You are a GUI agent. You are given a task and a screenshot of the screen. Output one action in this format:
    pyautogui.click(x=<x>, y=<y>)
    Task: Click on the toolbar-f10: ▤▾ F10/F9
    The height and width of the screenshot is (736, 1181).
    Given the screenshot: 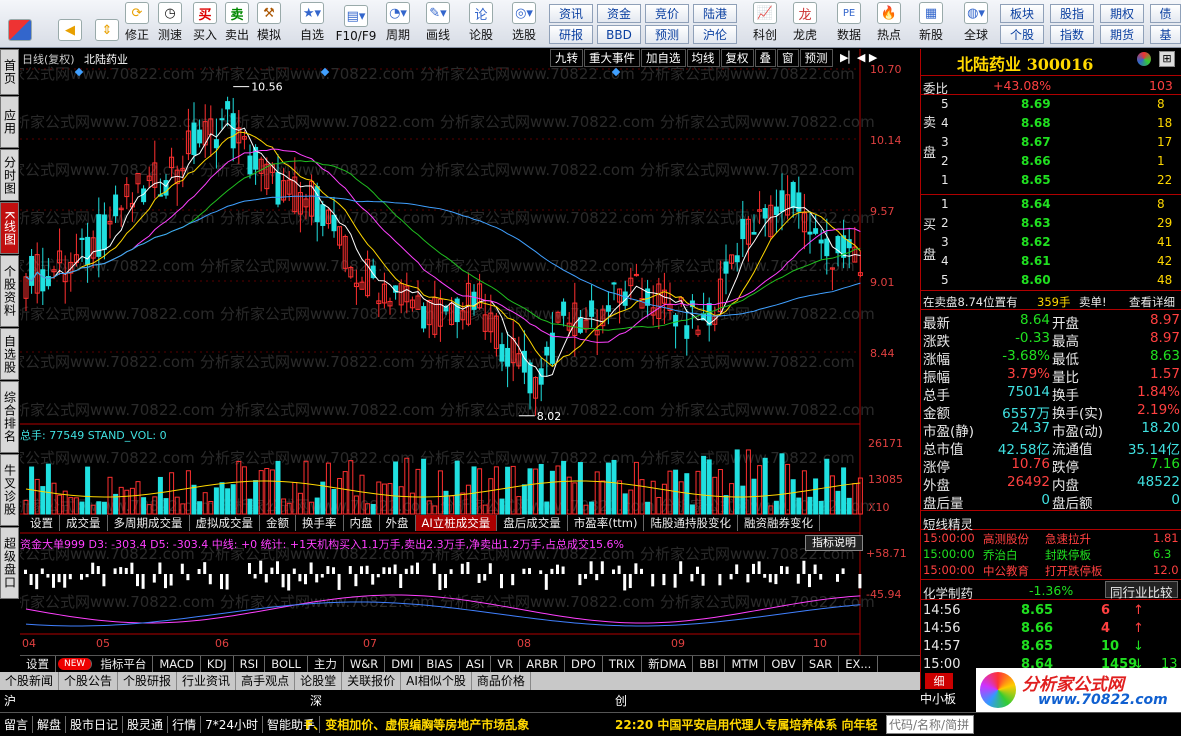 What is the action you would take?
    pyautogui.click(x=356, y=24)
    